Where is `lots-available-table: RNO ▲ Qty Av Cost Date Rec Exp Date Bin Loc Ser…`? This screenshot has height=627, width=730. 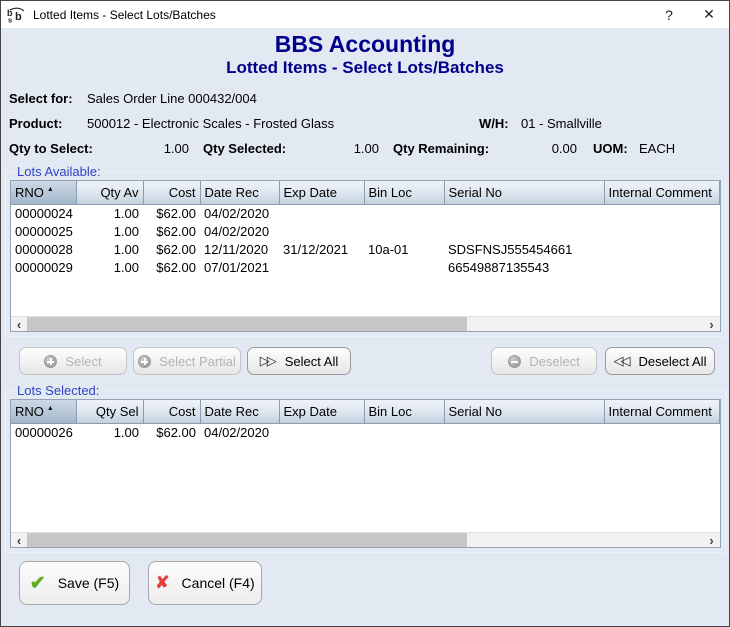 lots-available-table: RNO ▲ Qty Av Cost Date Rec Exp Date Bin Loc Ser… is located at coordinates (365, 228).